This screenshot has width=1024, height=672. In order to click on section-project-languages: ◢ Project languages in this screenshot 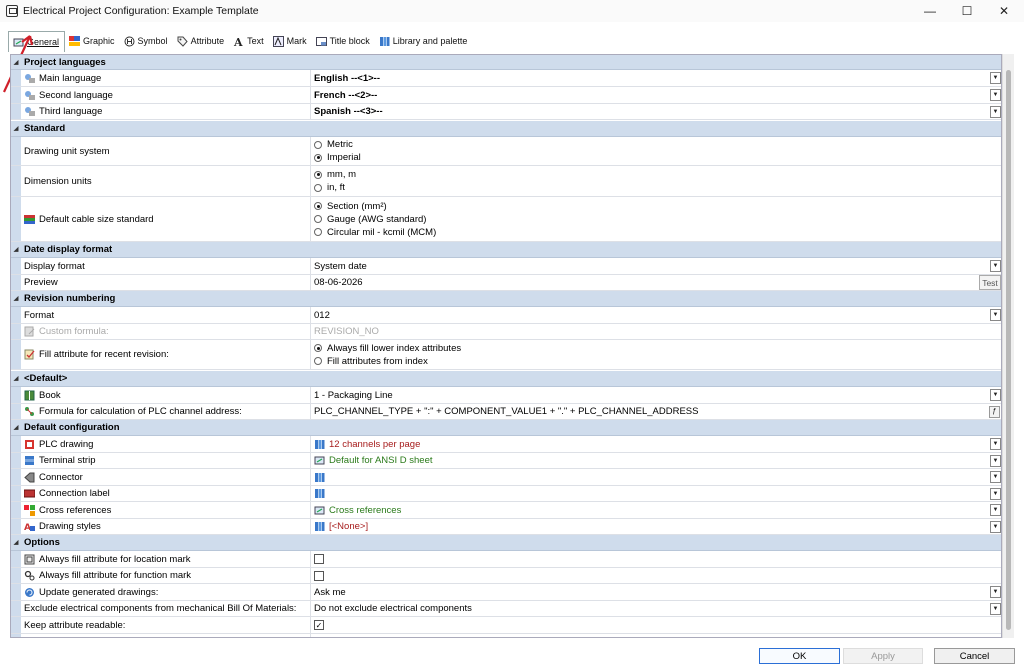, I will do `click(506, 62)`.